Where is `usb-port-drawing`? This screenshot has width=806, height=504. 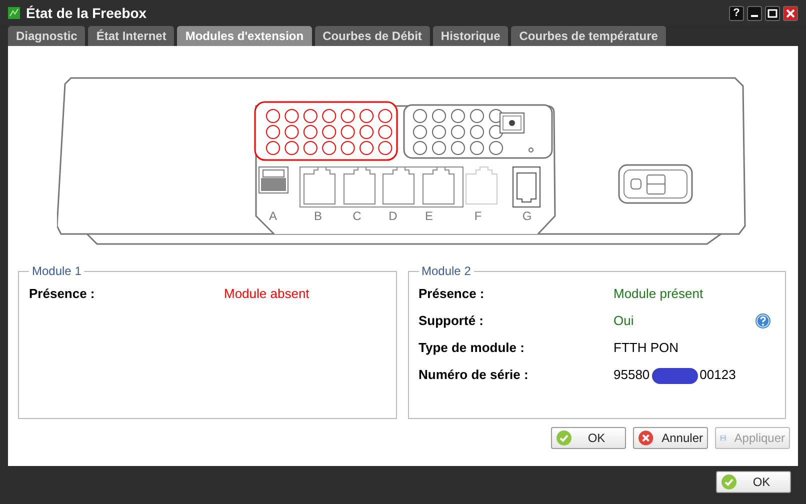
usb-port-drawing is located at coordinates (273, 180).